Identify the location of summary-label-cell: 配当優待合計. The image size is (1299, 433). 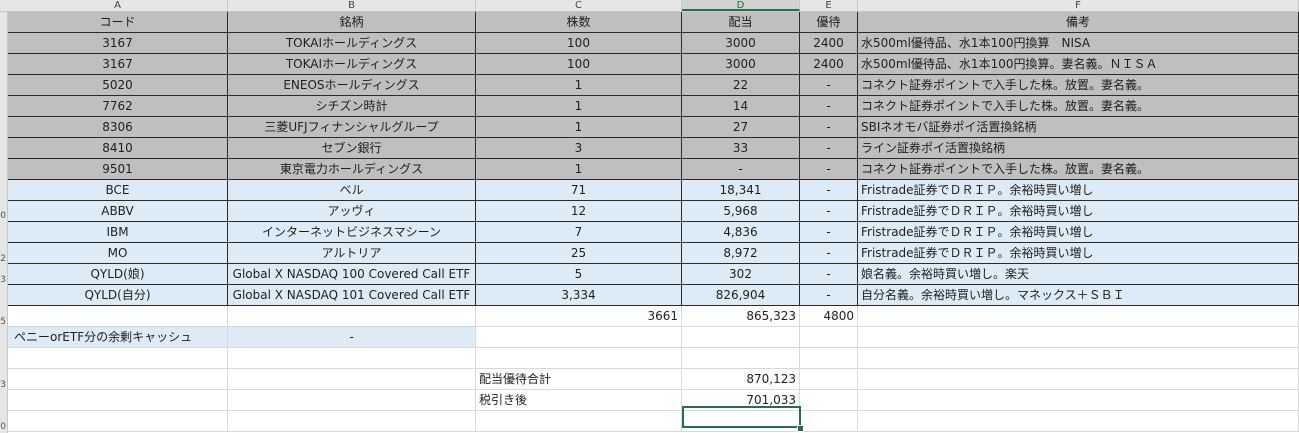
(579, 379).